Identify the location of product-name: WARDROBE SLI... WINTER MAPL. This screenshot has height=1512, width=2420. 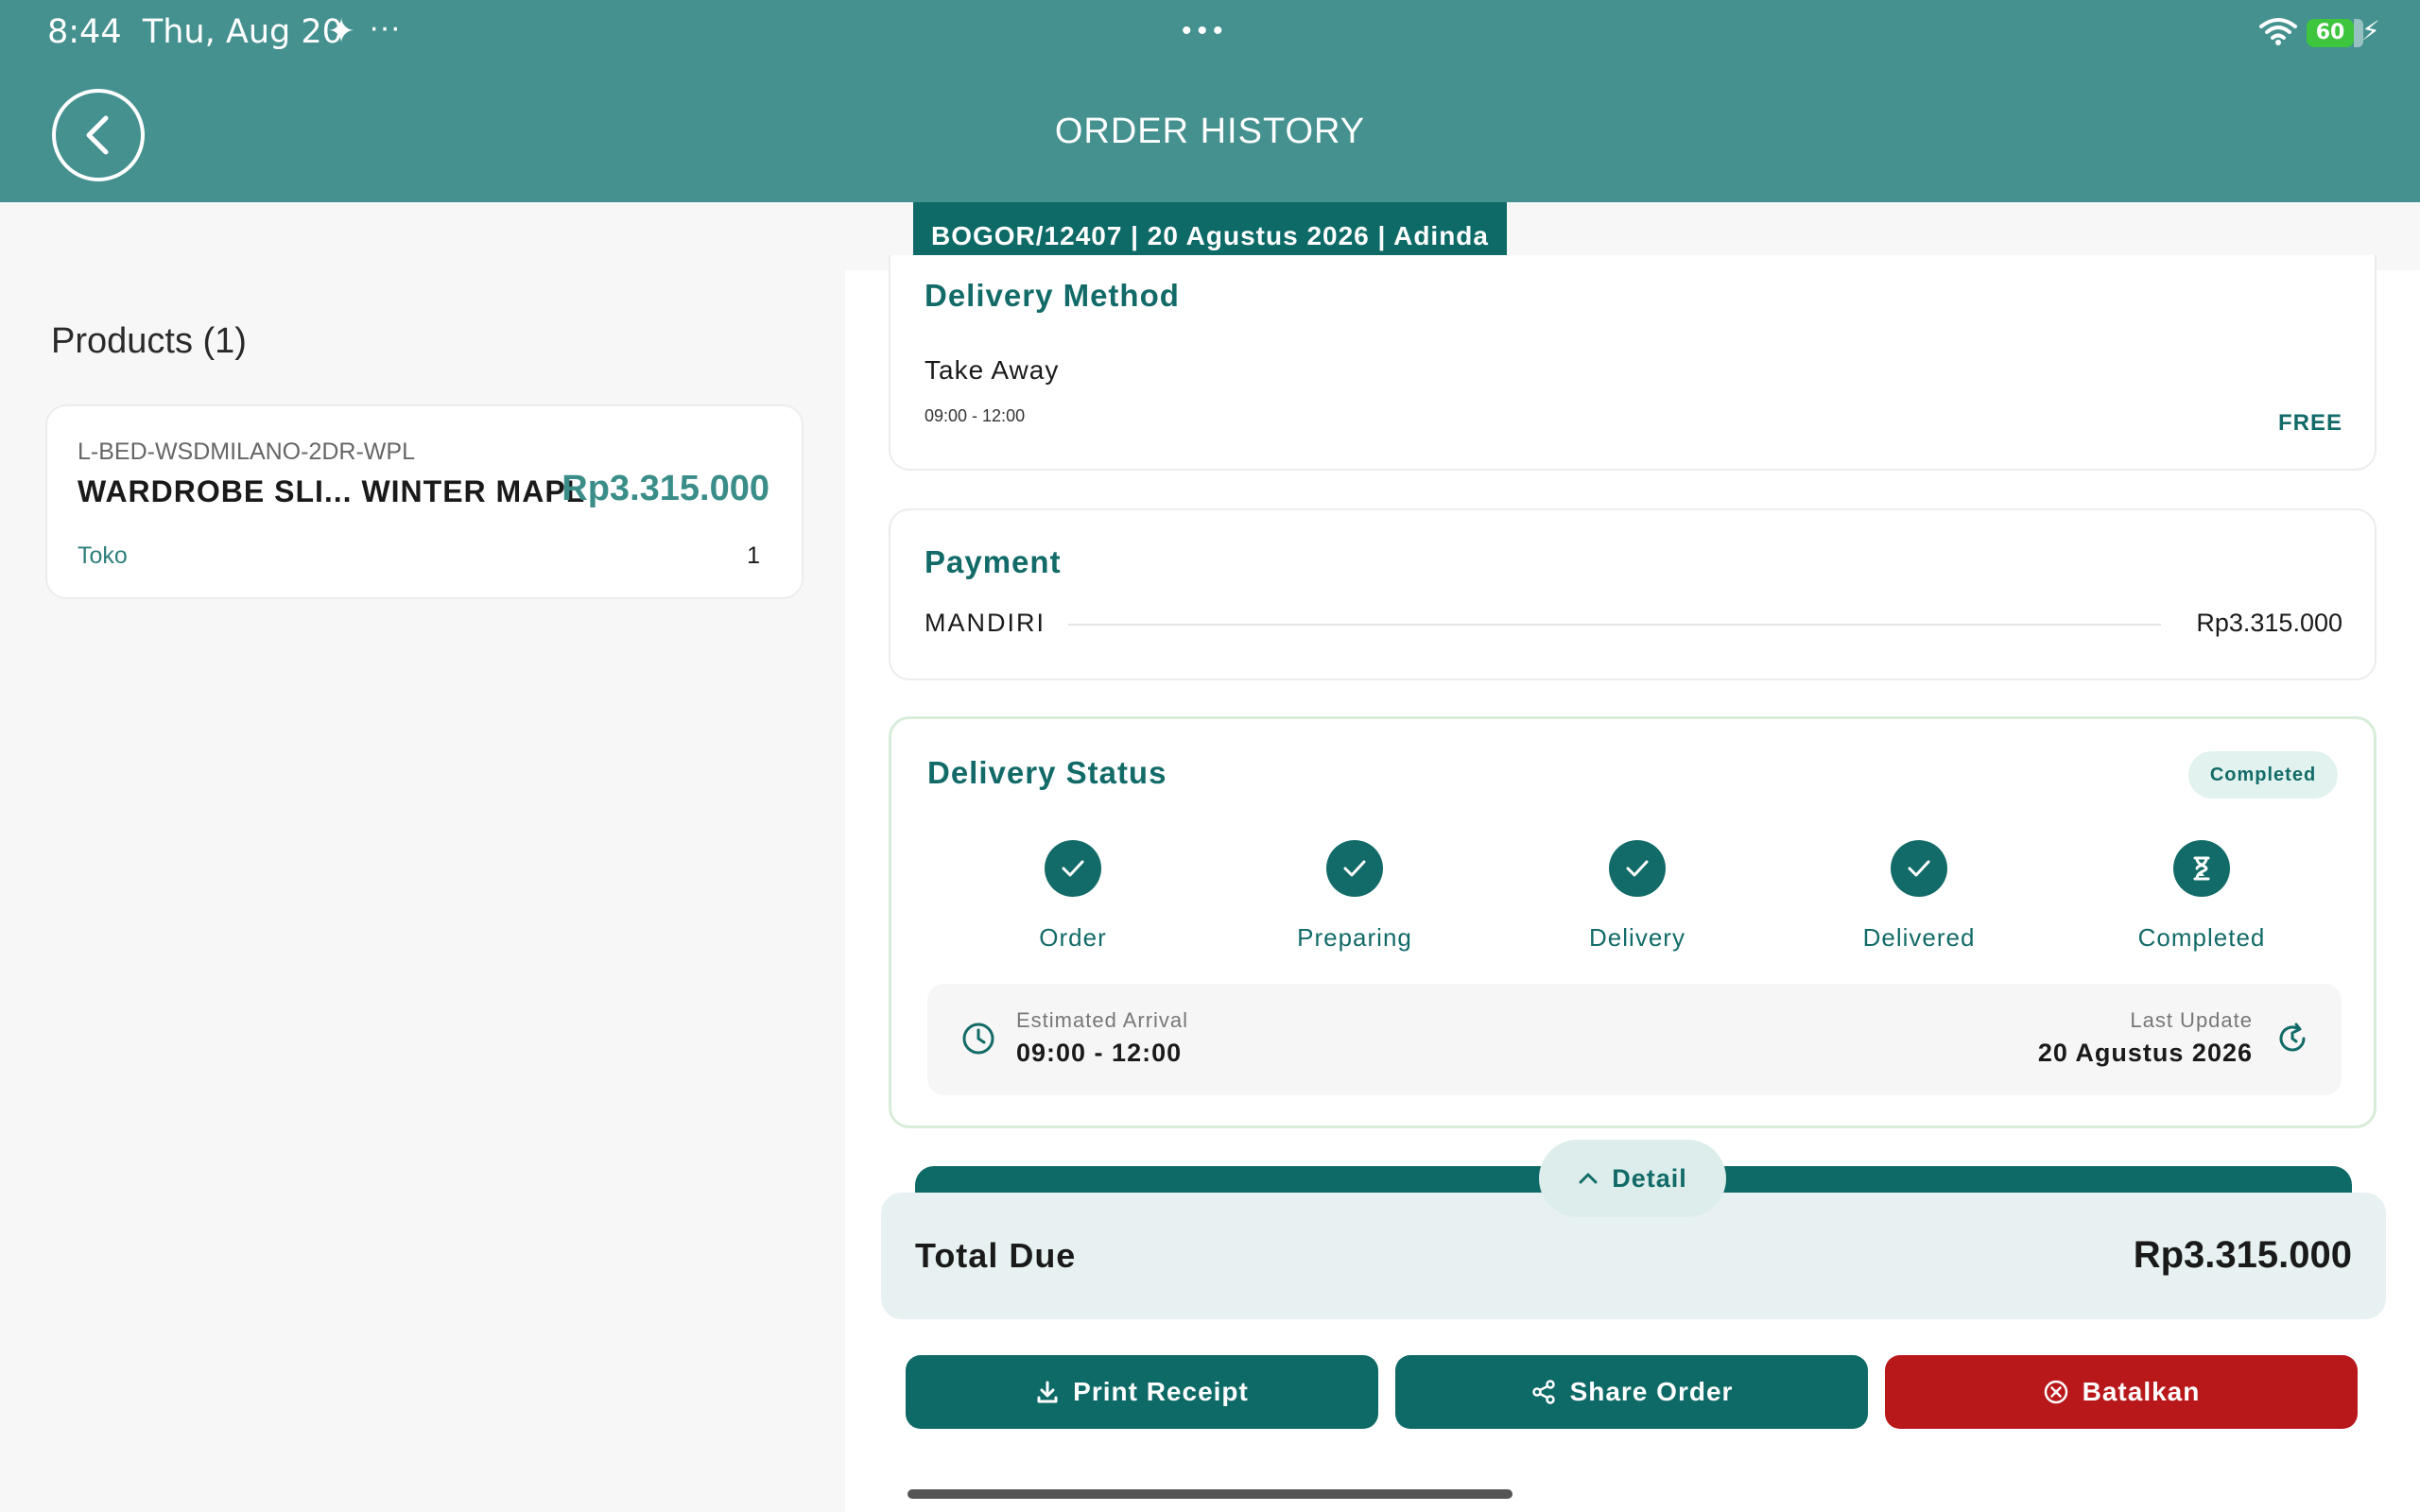
(332, 491).